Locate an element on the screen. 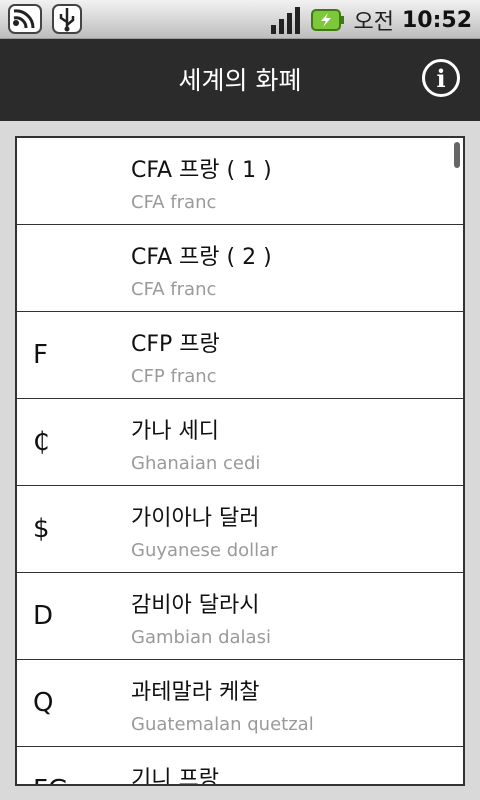  list-item: FG 기니 프랑 is located at coordinates (240, 766).